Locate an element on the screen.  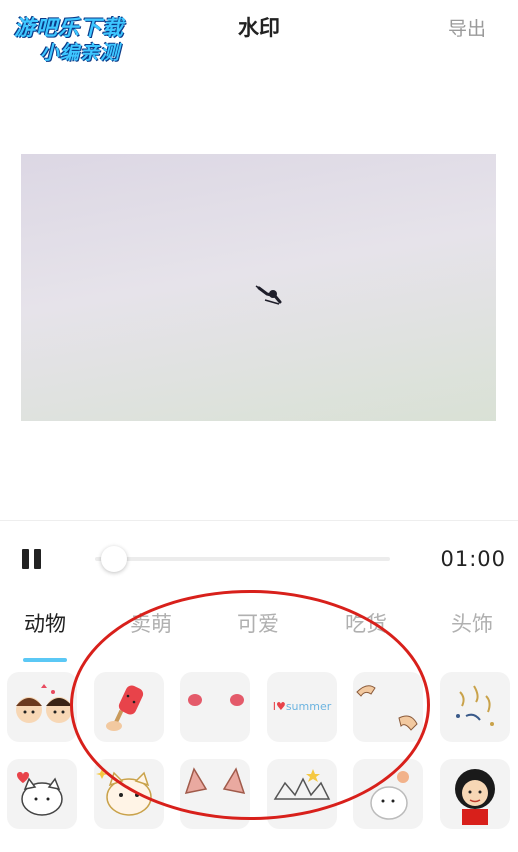
cat-hearts-icon is located at coordinates (40, 794).